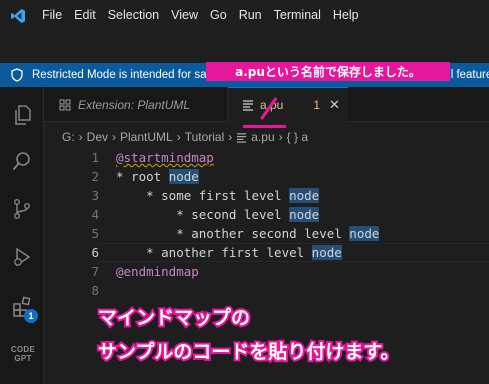 The height and width of the screenshot is (384, 489). What do you see at coordinates (95, 252) in the screenshot?
I see `line-number: 6` at bounding box center [95, 252].